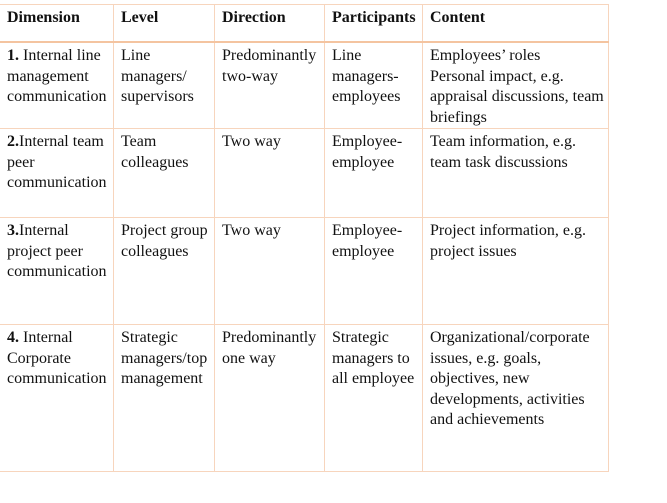  What do you see at coordinates (57, 398) in the screenshot?
I see `dimension-cell: 4. Internal Corporate communication` at bounding box center [57, 398].